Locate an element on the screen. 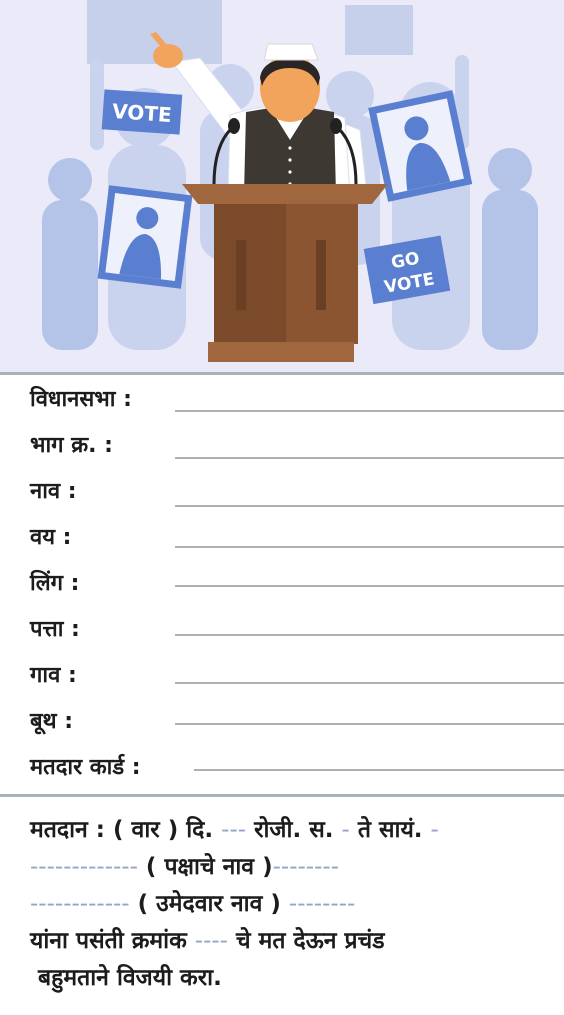 This screenshot has height=1015, width=564. blank-candidate-prefix: ------------ is located at coordinates (80, 904).